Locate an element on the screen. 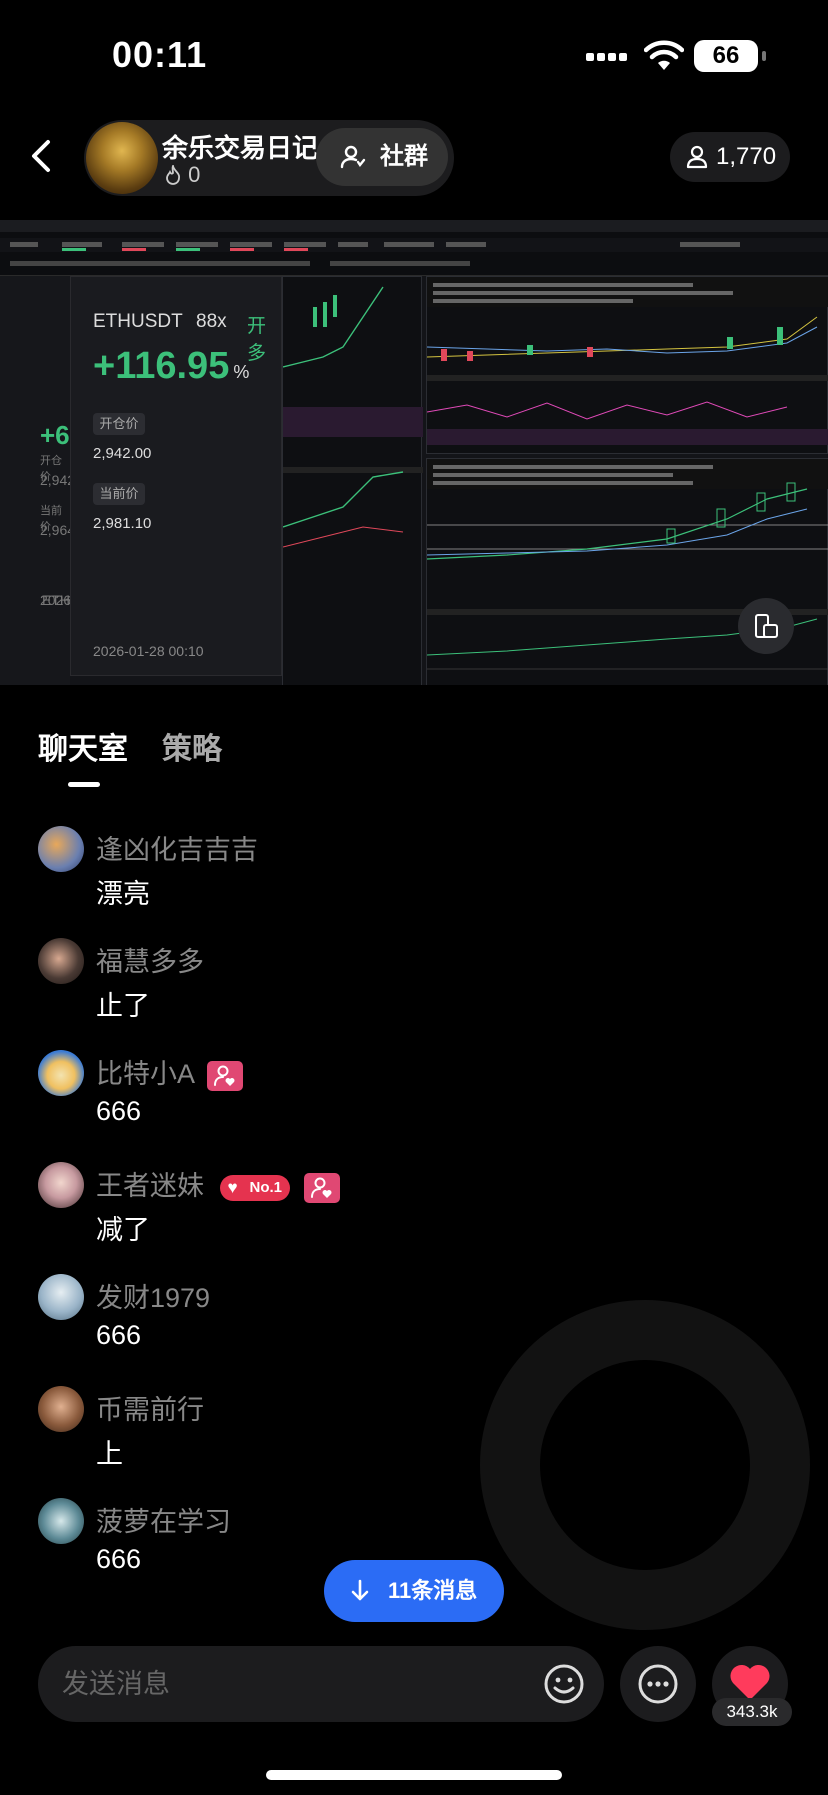 The height and width of the screenshot is (1795, 828). chat-text: 止了 is located at coordinates (123, 1006).